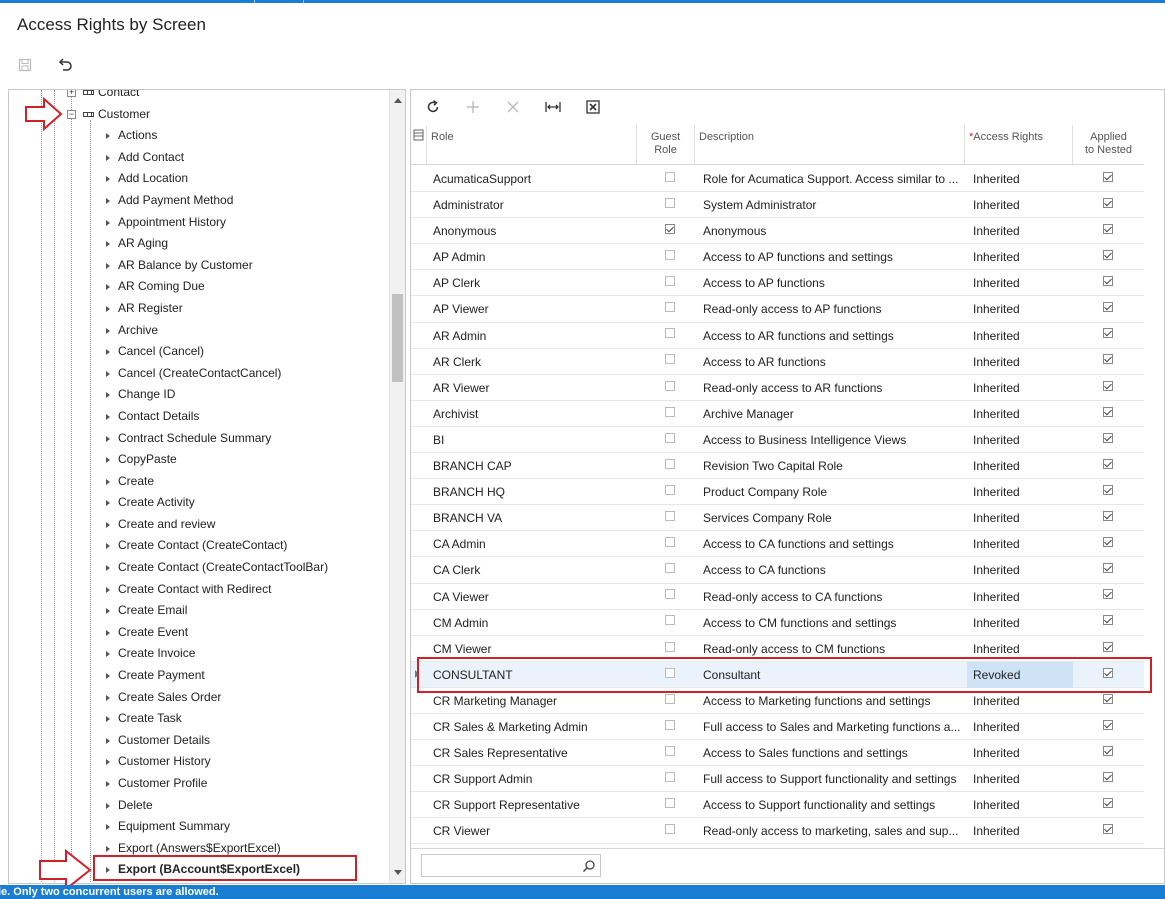 This screenshot has height=899, width=1165. What do you see at coordinates (199, 676) in the screenshot?
I see `tree-node: Create Payment` at bounding box center [199, 676].